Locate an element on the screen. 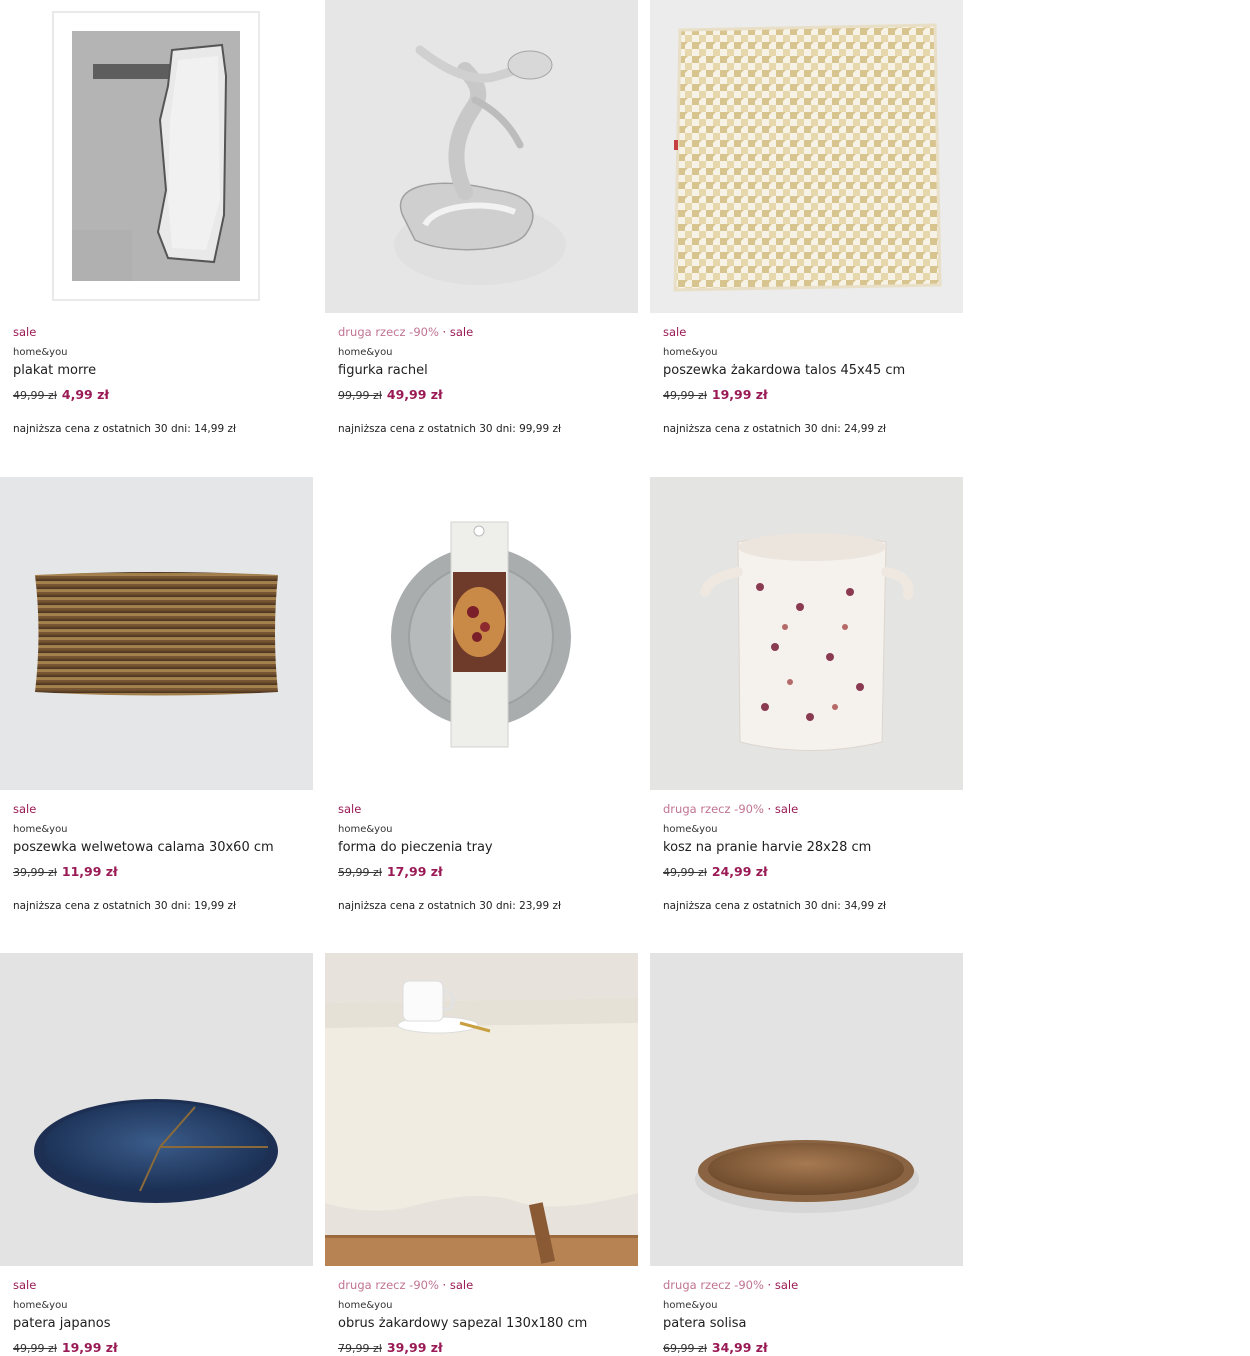 The image size is (1250, 1356). product-name: forma do pieczenia tray is located at coordinates (488, 848).